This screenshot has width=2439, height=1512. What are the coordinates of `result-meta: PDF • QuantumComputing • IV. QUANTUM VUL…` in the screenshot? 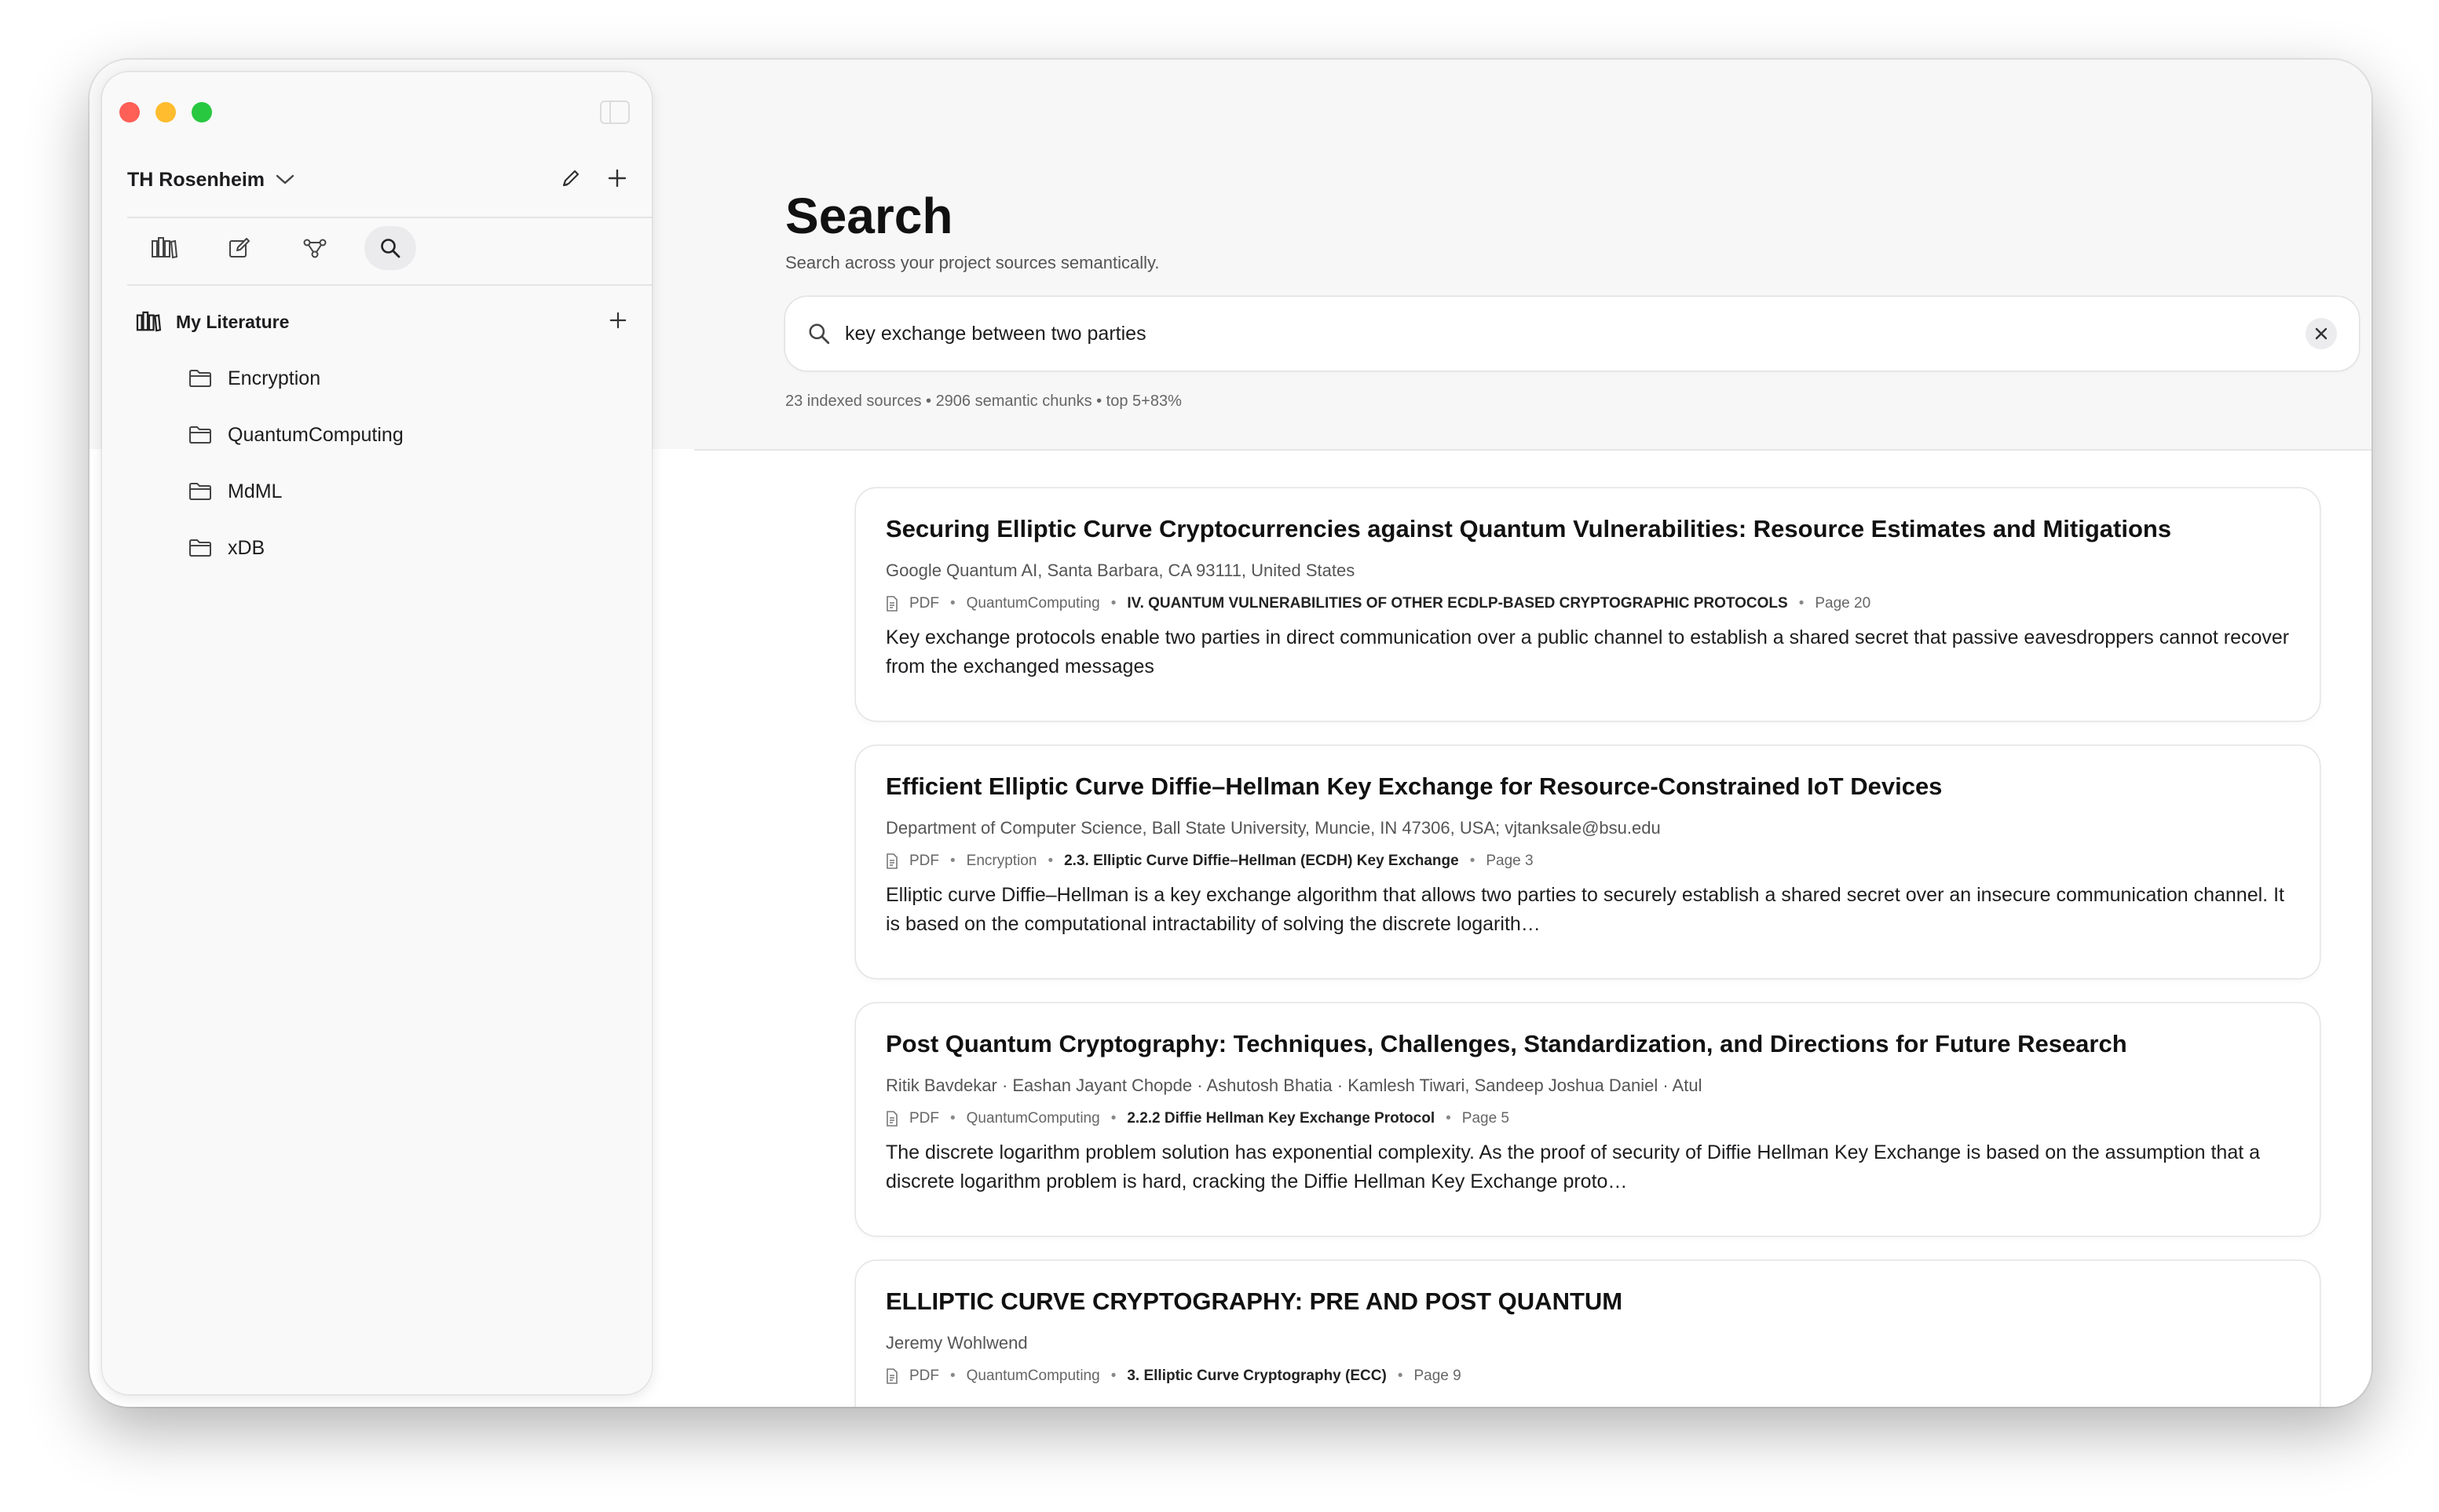 It's located at (1588, 603).